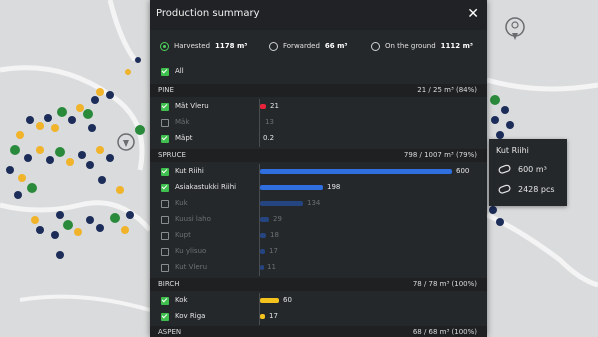  Describe the element at coordinates (231, 46) in the screenshot. I see `mode-value: 1178 m³` at that location.